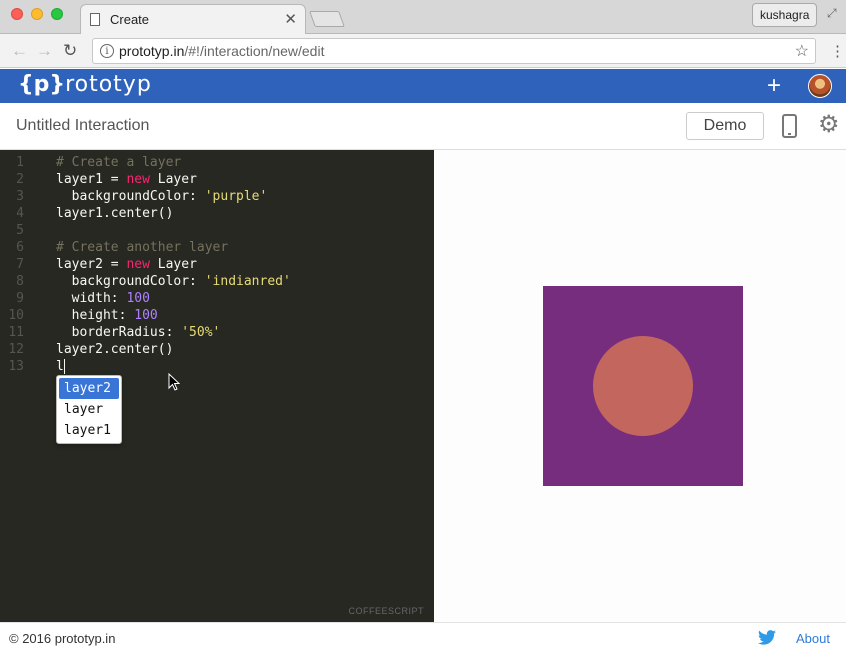 The width and height of the screenshot is (846, 650). Describe the element at coordinates (20, 213) in the screenshot. I see `line-number: 4` at that location.